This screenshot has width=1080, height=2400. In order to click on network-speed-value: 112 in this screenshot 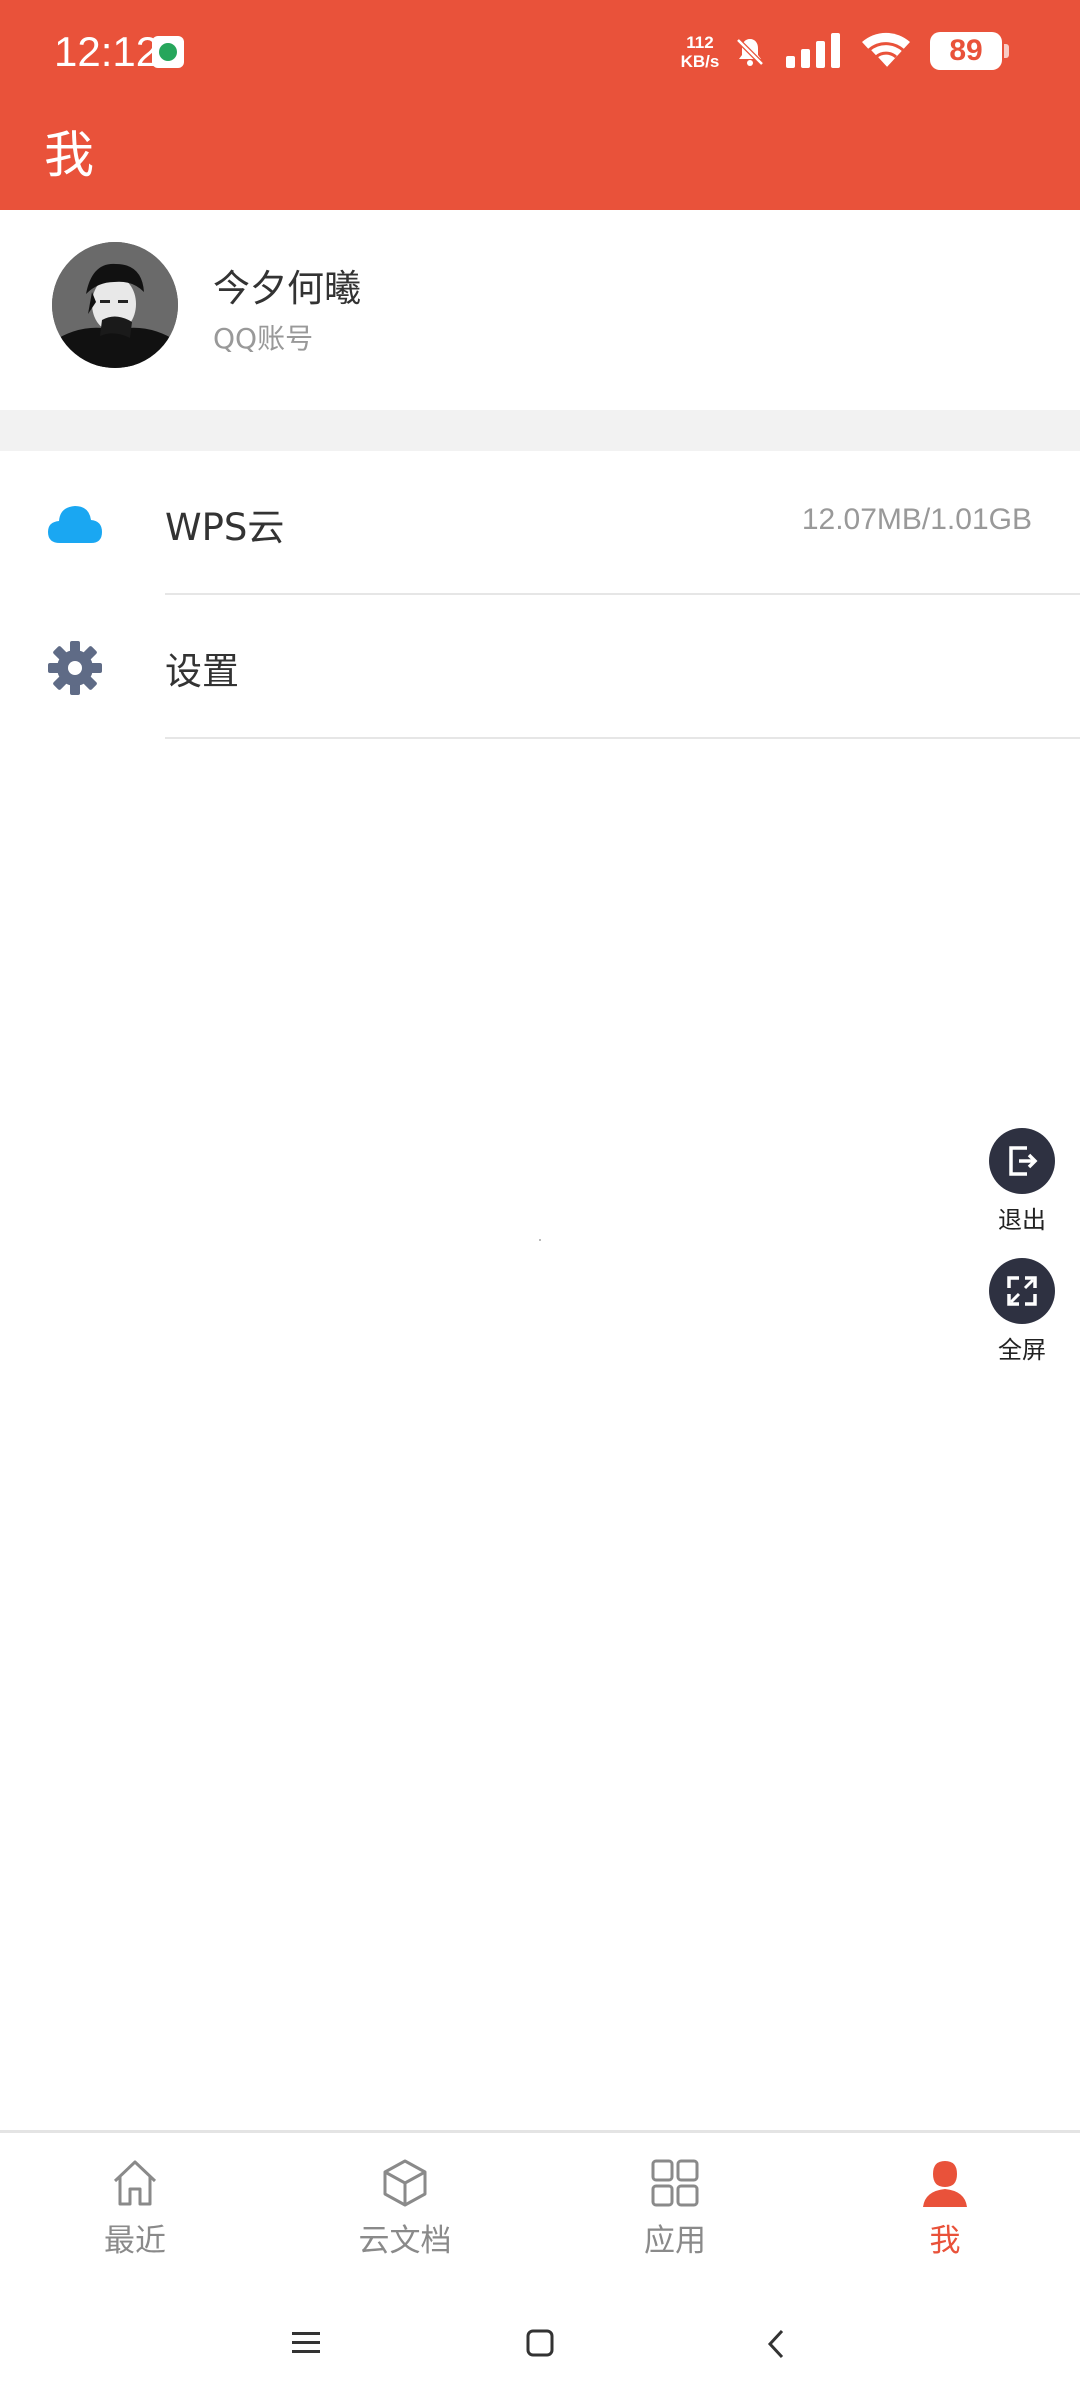, I will do `click(700, 42)`.